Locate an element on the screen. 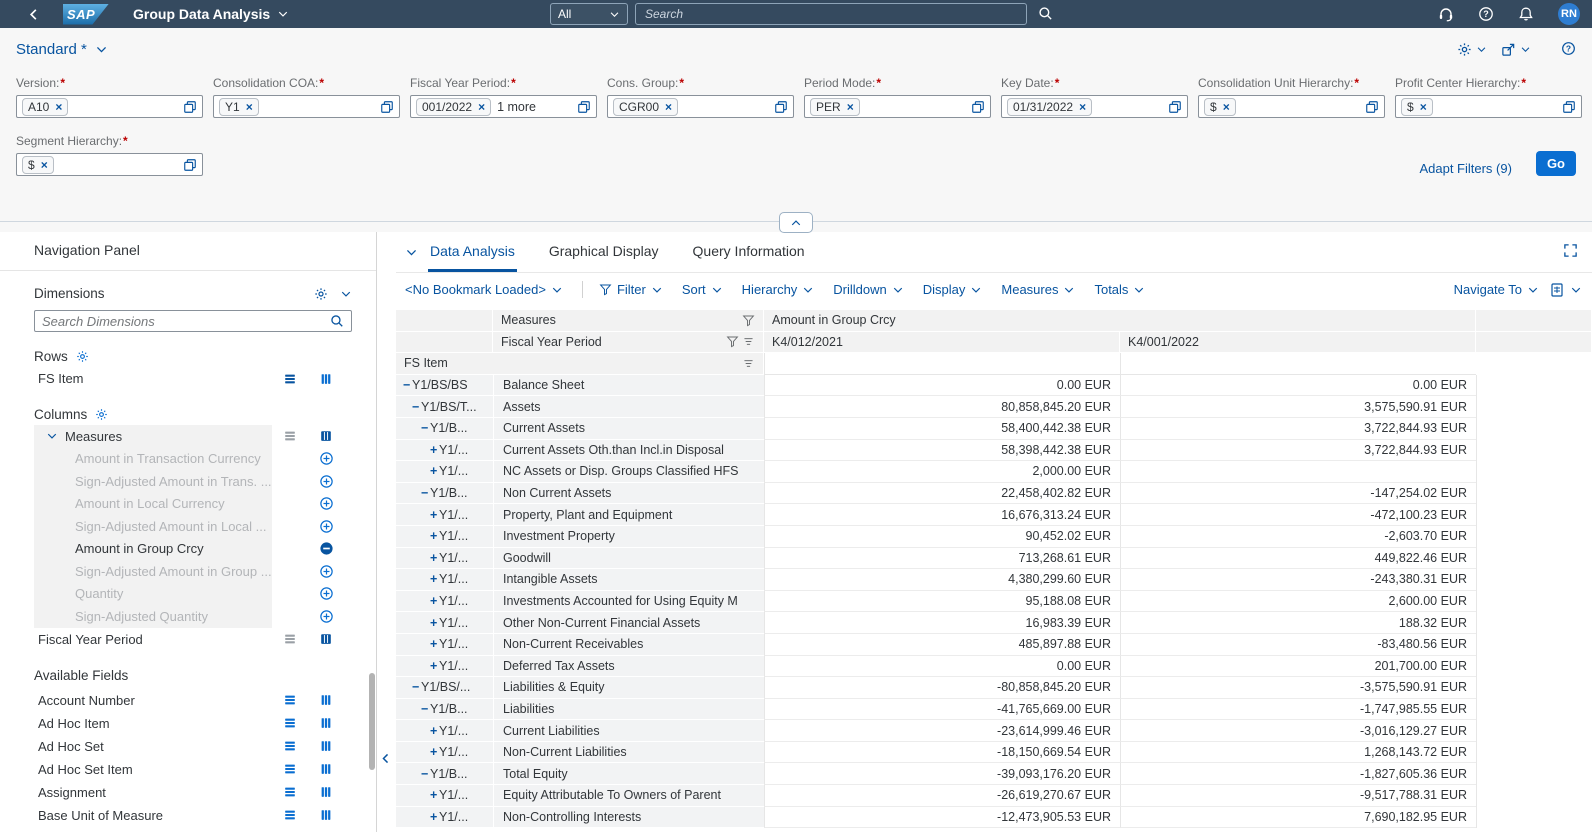 This screenshot has height=832, width=1592. filter-value-input: A10 × is located at coordinates (109, 106).